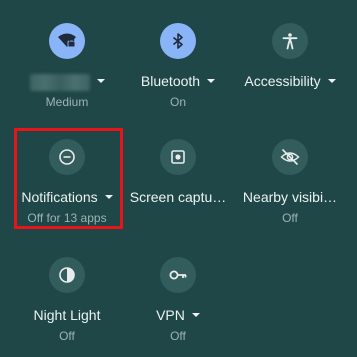  I want to click on bluetooth-tile: Bluetooth On, so click(178, 73).